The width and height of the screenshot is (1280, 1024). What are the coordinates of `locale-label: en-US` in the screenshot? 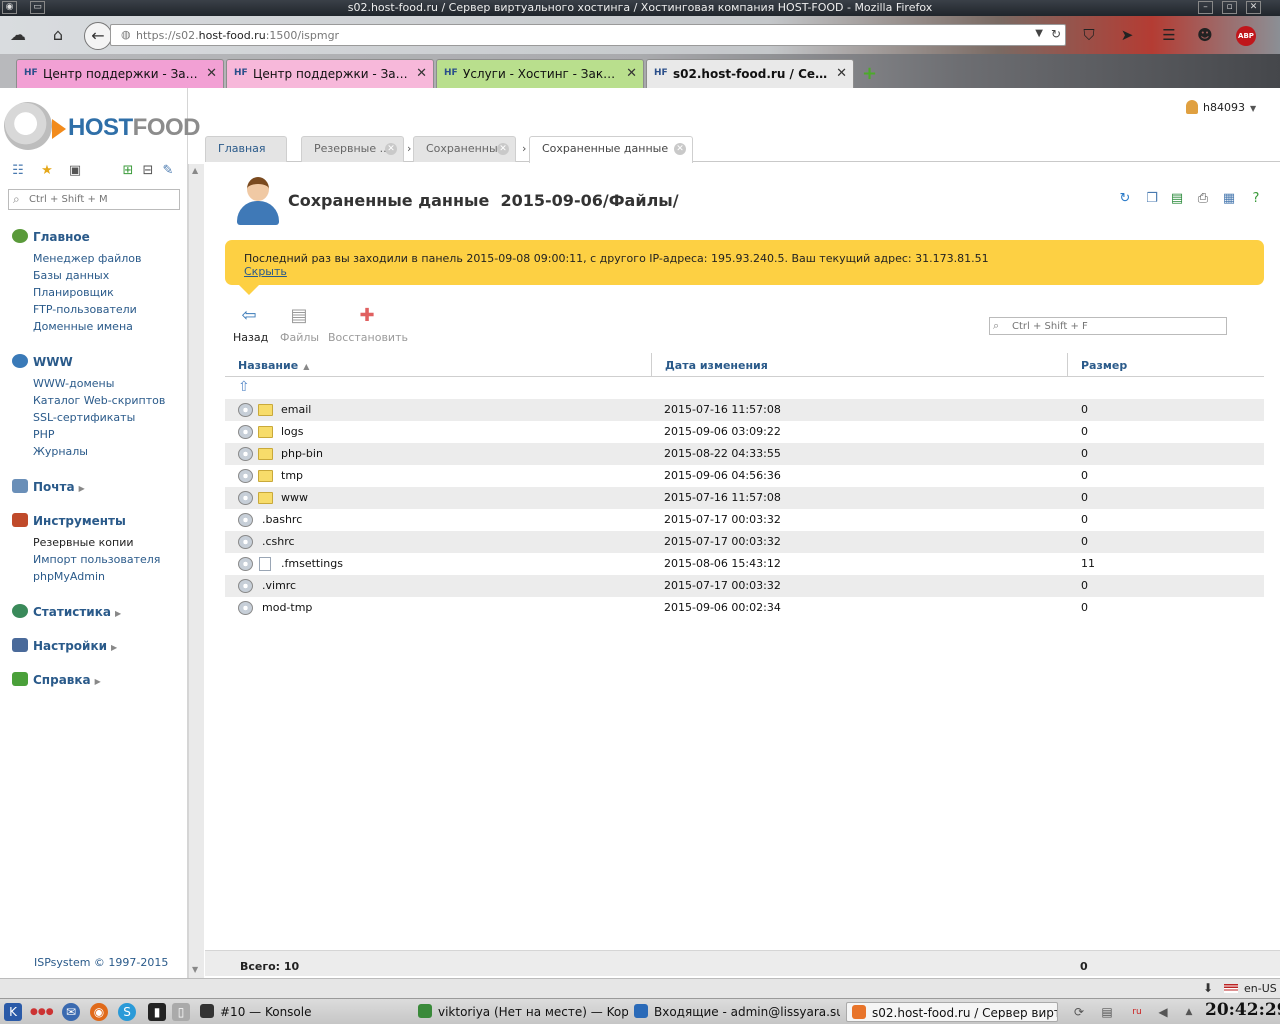 It's located at (1260, 988).